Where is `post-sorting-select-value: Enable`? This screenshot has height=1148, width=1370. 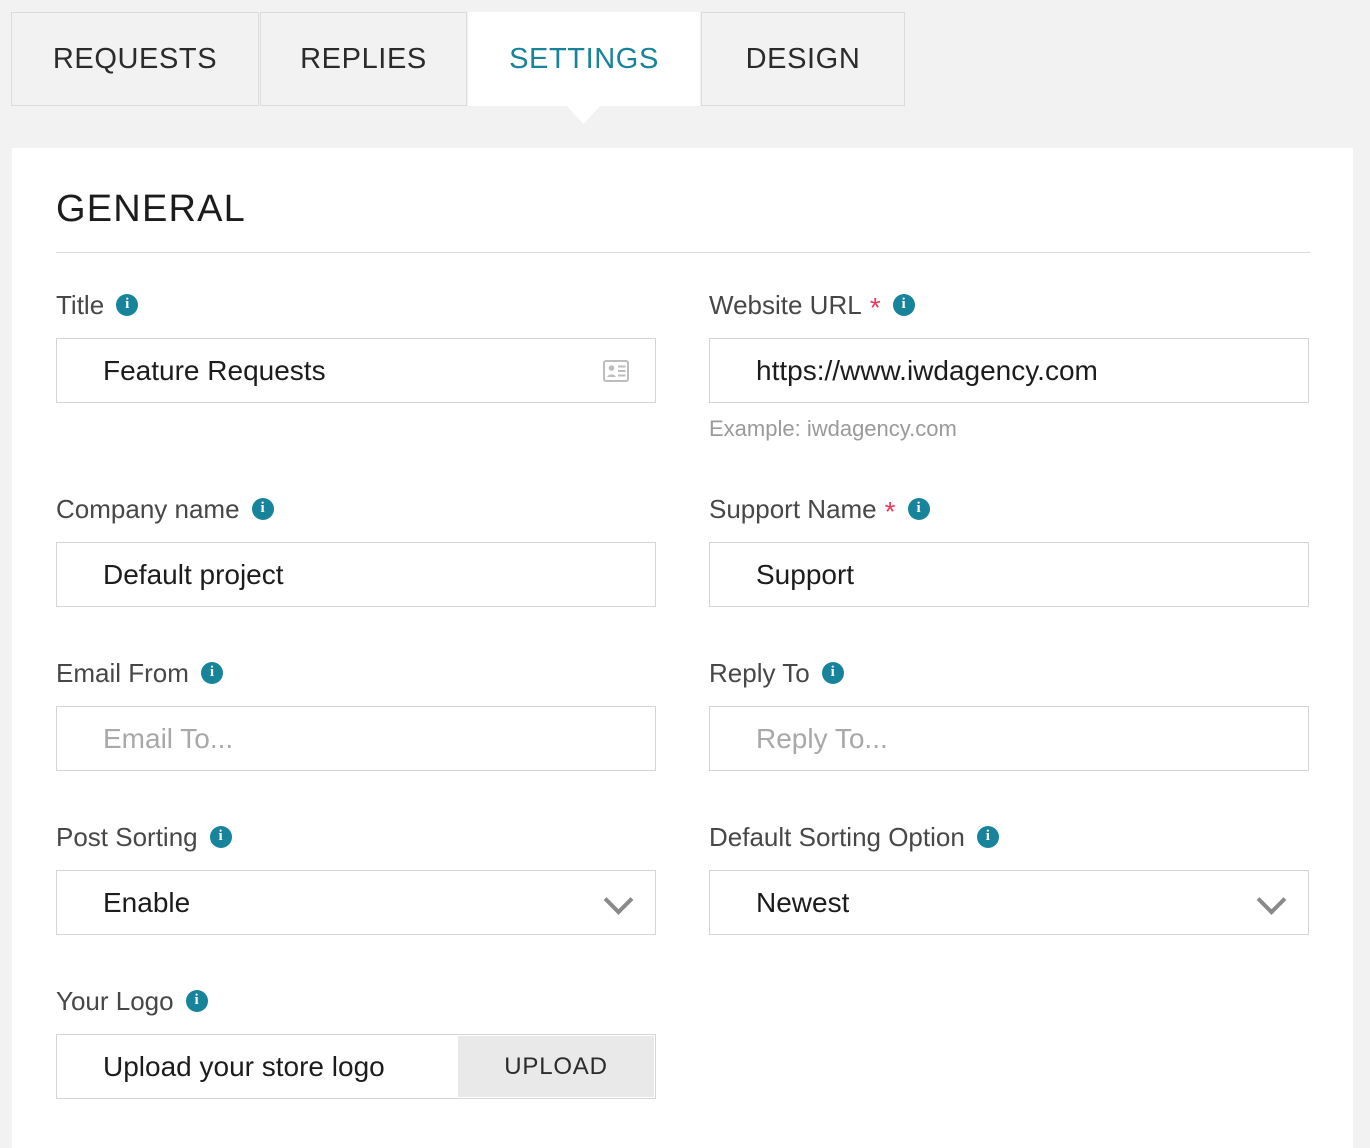
post-sorting-select-value: Enable is located at coordinates (147, 902).